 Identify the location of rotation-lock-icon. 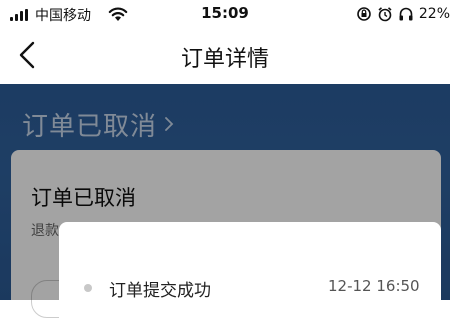
(364, 14).